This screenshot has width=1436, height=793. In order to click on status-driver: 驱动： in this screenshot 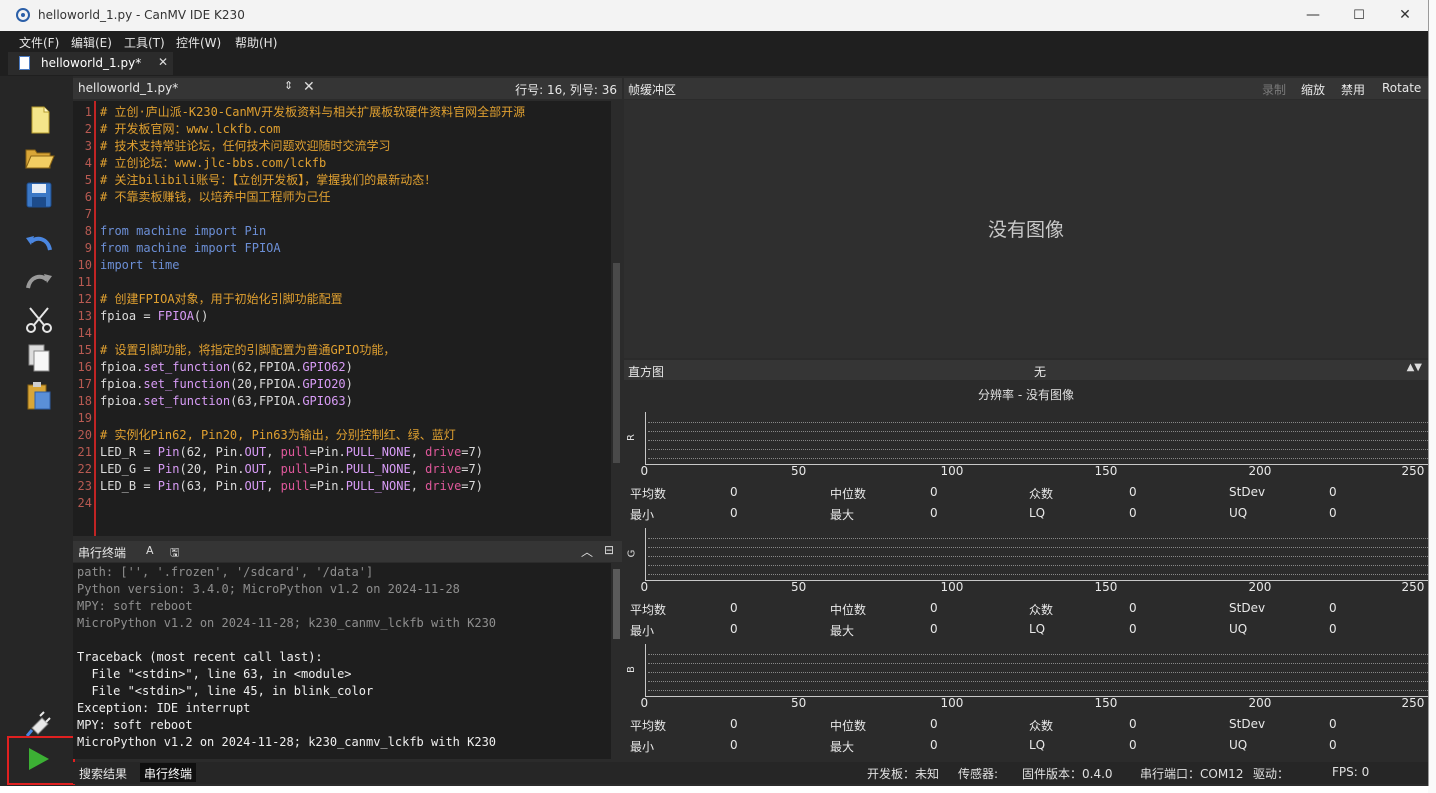, I will do `click(1271, 774)`.